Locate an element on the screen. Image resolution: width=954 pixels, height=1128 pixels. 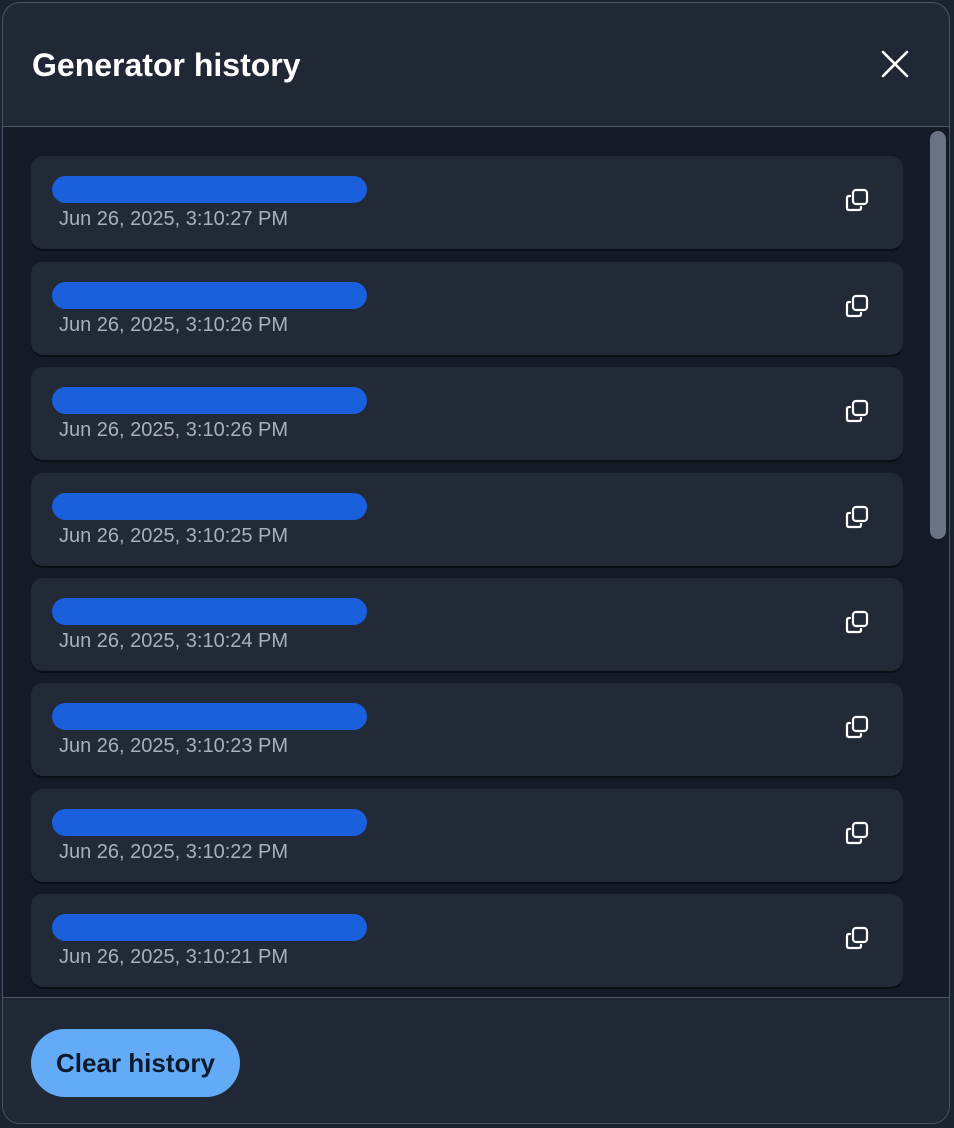
close-button is located at coordinates (895, 64).